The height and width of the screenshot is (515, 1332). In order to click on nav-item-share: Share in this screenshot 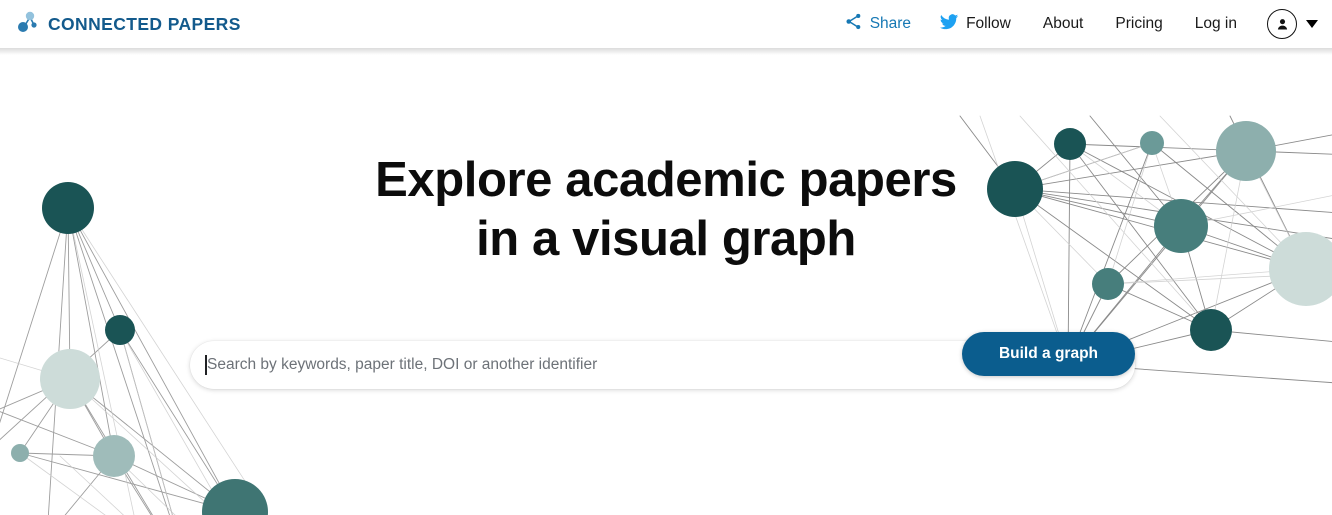, I will do `click(876, 24)`.